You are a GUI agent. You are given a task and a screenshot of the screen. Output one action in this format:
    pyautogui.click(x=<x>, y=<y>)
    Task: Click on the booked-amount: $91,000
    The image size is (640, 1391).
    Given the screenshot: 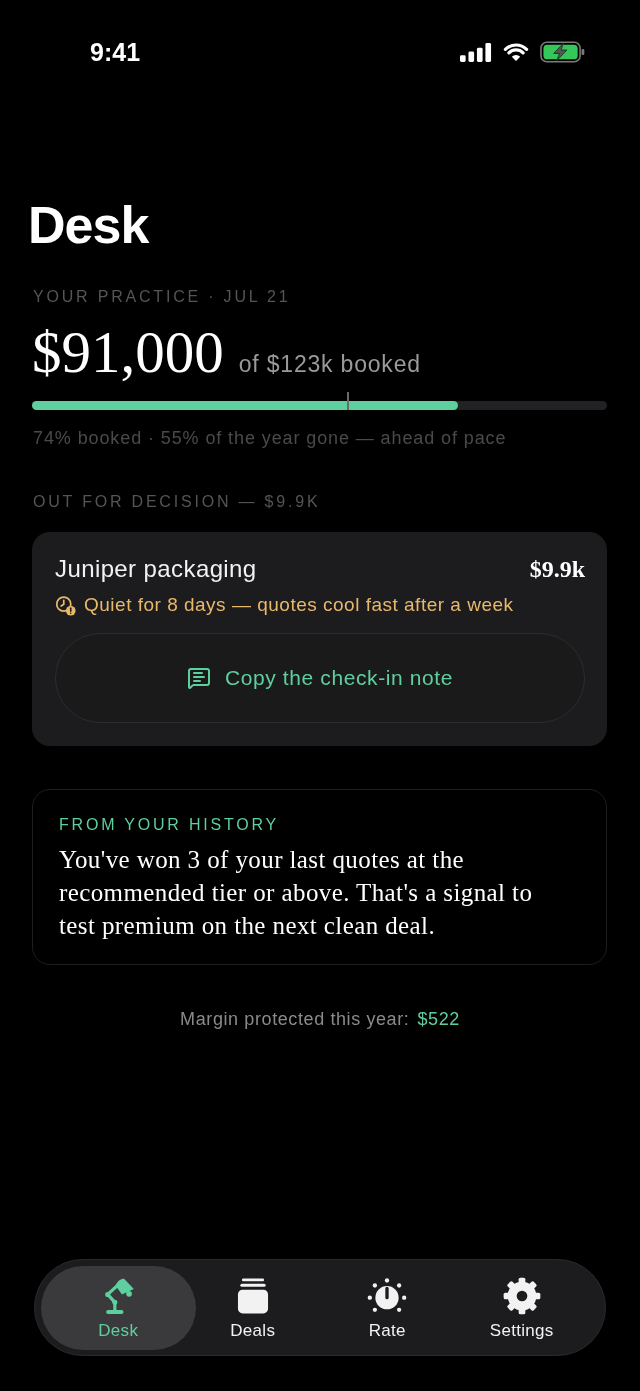 What is the action you would take?
    pyautogui.click(x=128, y=352)
    